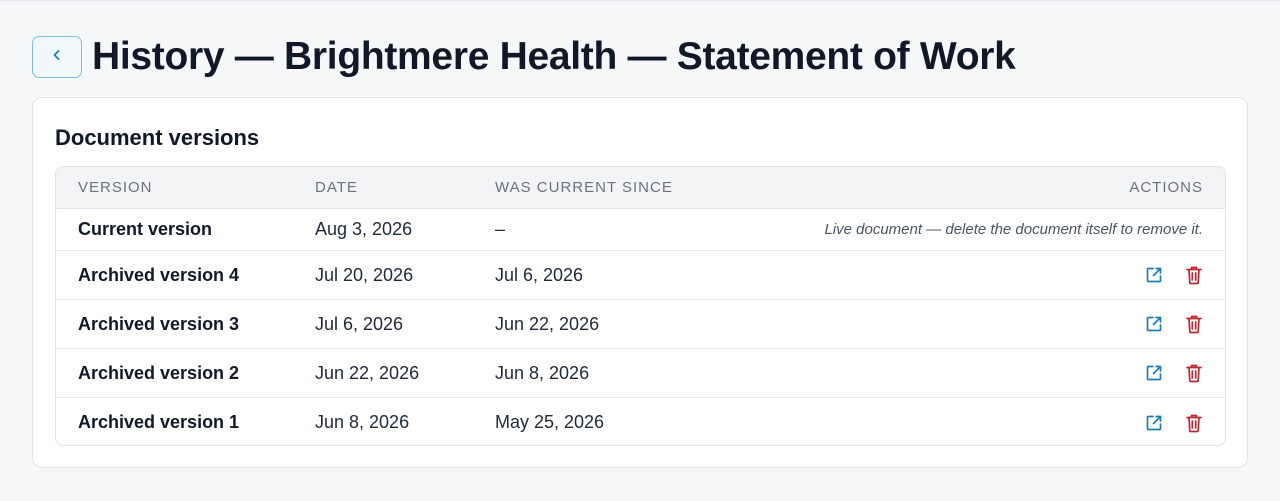  I want to click on version-date: Jul 20, 2026, so click(364, 274).